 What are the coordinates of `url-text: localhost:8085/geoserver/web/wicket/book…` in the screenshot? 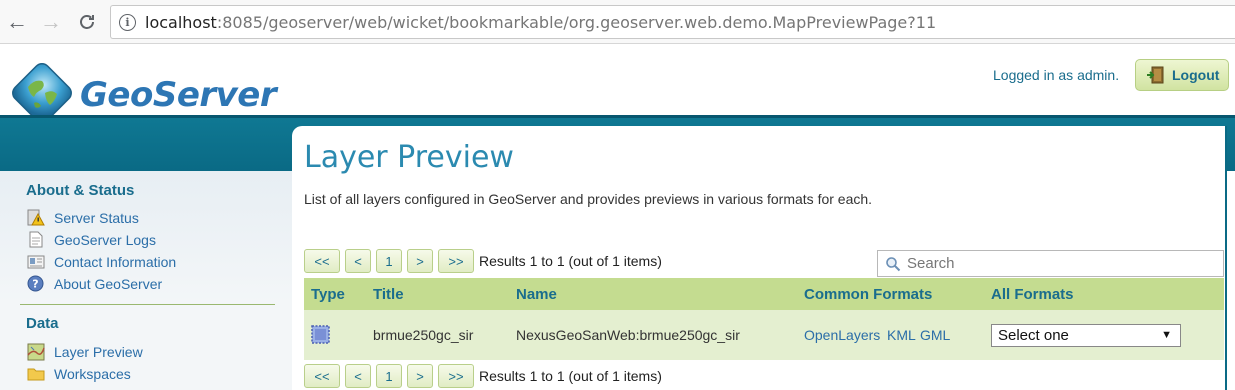 It's located at (541, 22).